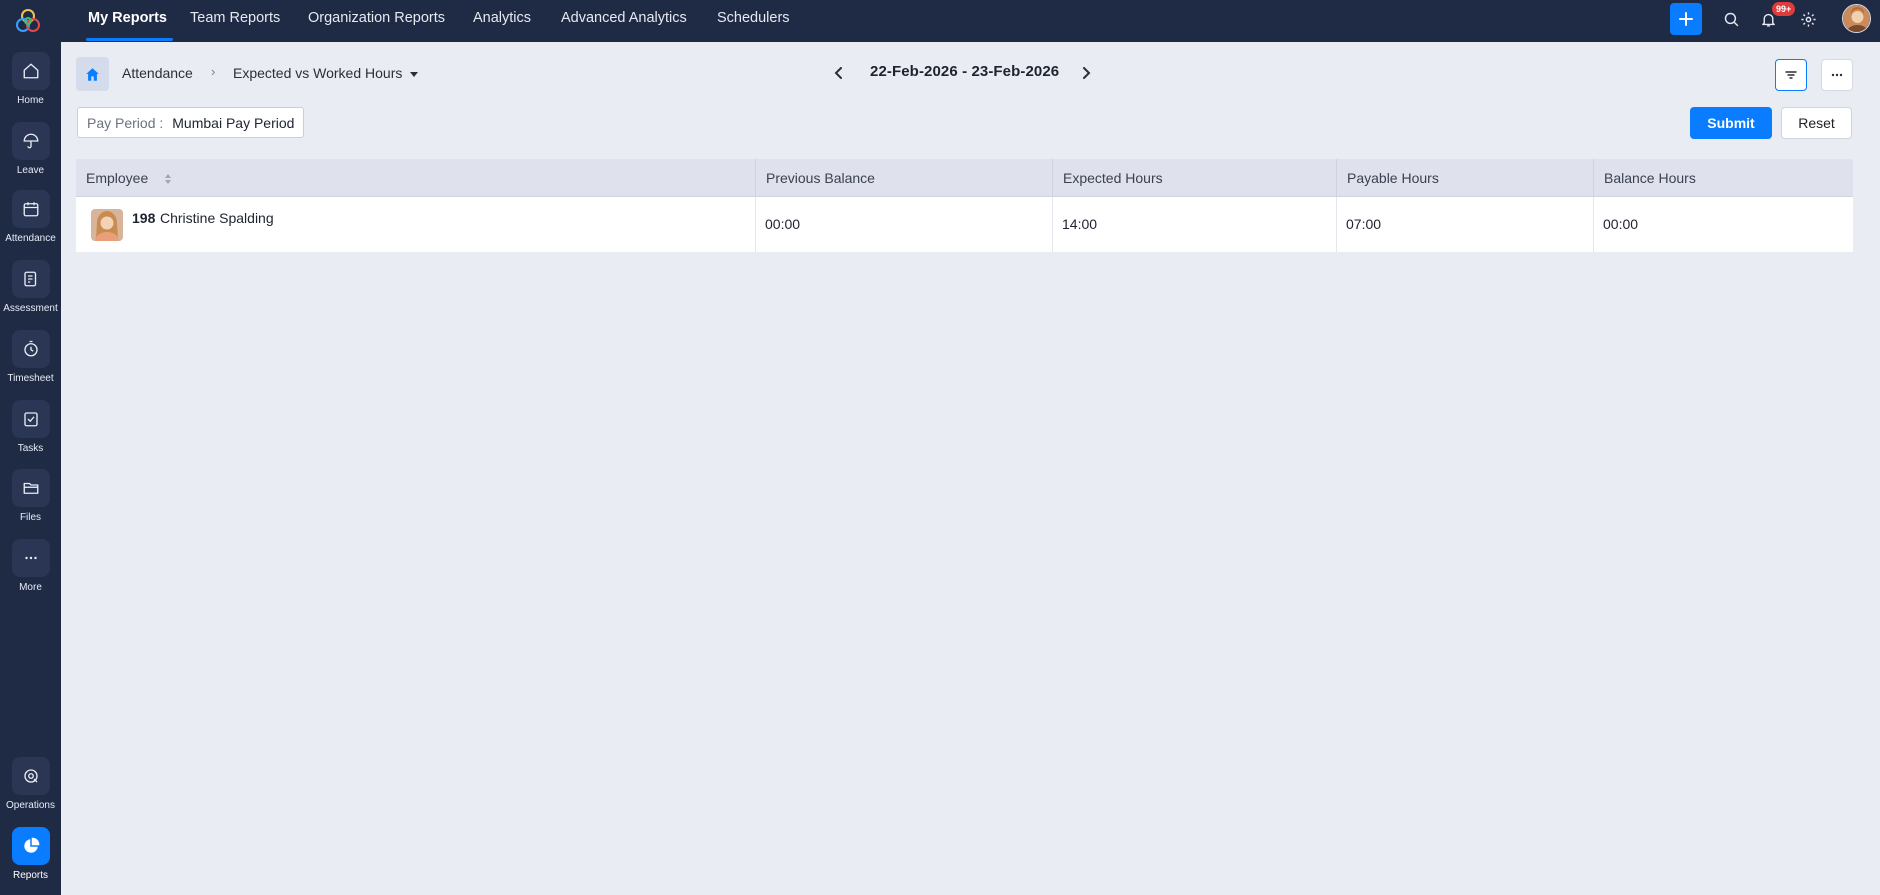 Image resolution: width=1880 pixels, height=895 pixels. What do you see at coordinates (30, 378) in the screenshot?
I see `sidebar-item-label: Timesheet` at bounding box center [30, 378].